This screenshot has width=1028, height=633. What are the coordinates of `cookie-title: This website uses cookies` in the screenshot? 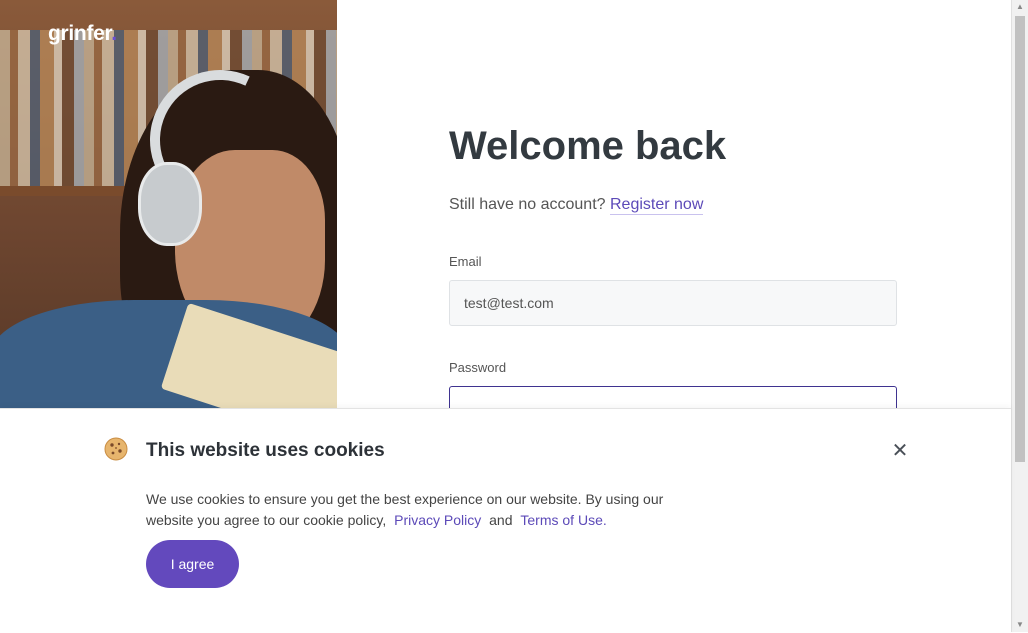 It's located at (265, 450).